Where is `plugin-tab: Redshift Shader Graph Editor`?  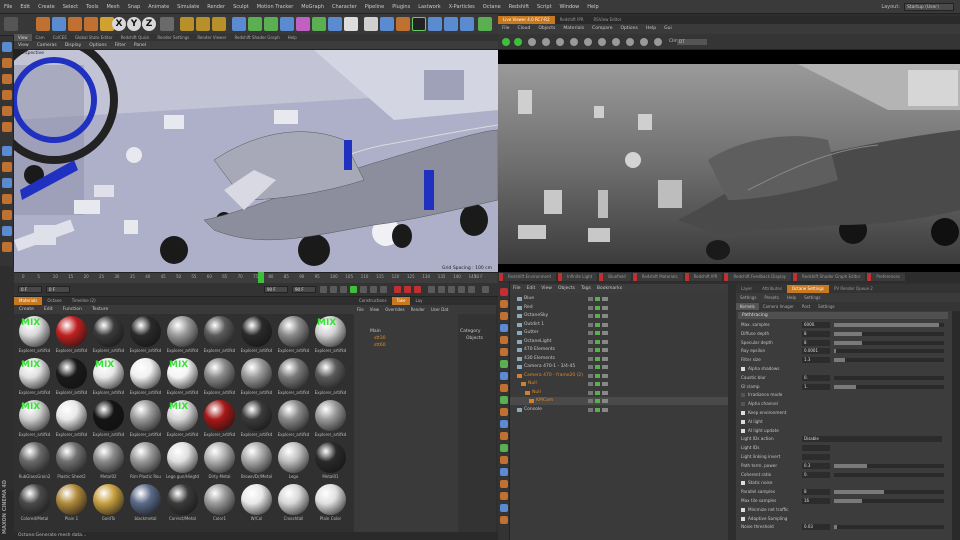 plugin-tab: Redshift Shader Graph Editor is located at coordinates (829, 277).